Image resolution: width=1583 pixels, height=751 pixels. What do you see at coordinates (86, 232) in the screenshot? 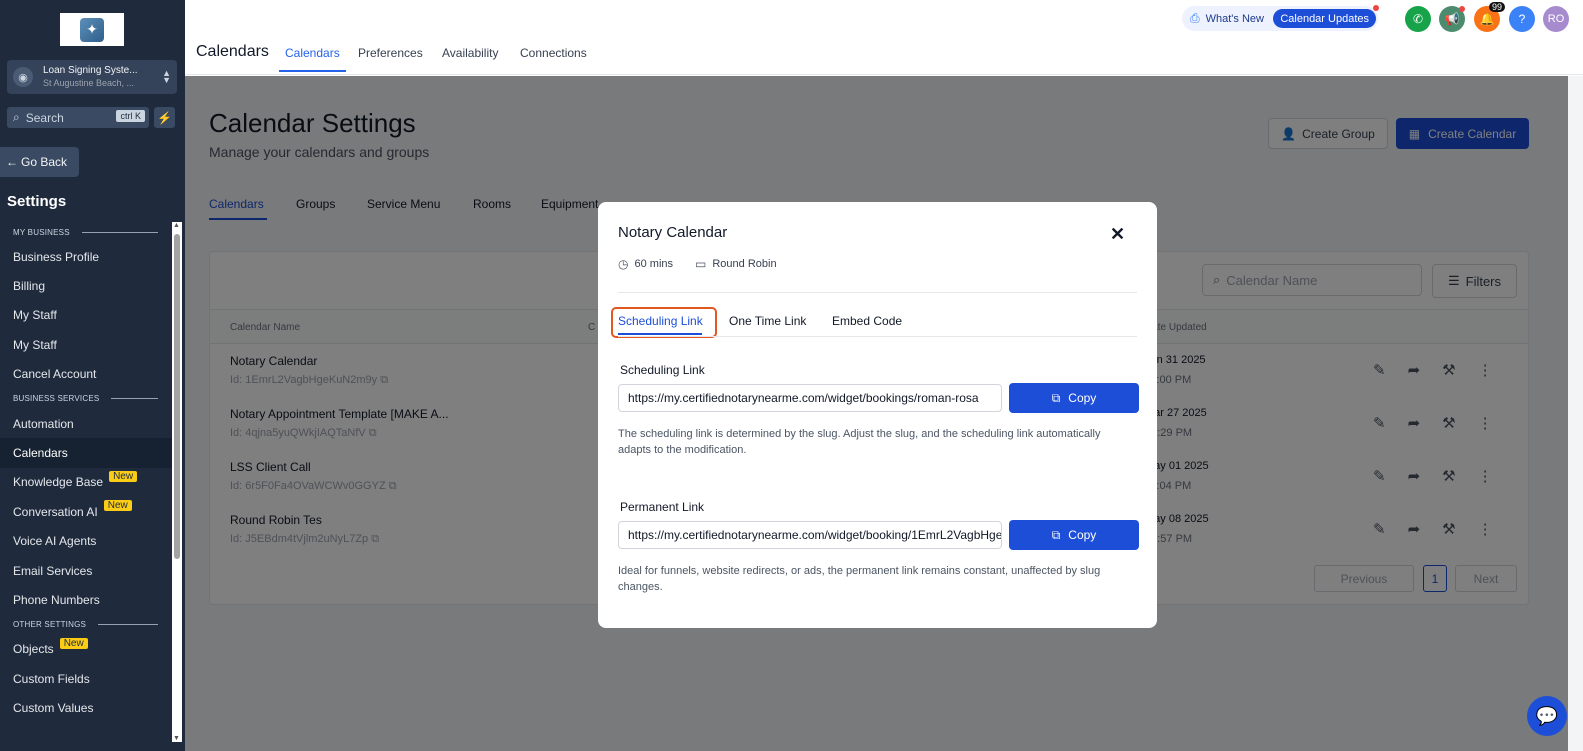
I see `section-my-business: MY BUSINESS` at bounding box center [86, 232].